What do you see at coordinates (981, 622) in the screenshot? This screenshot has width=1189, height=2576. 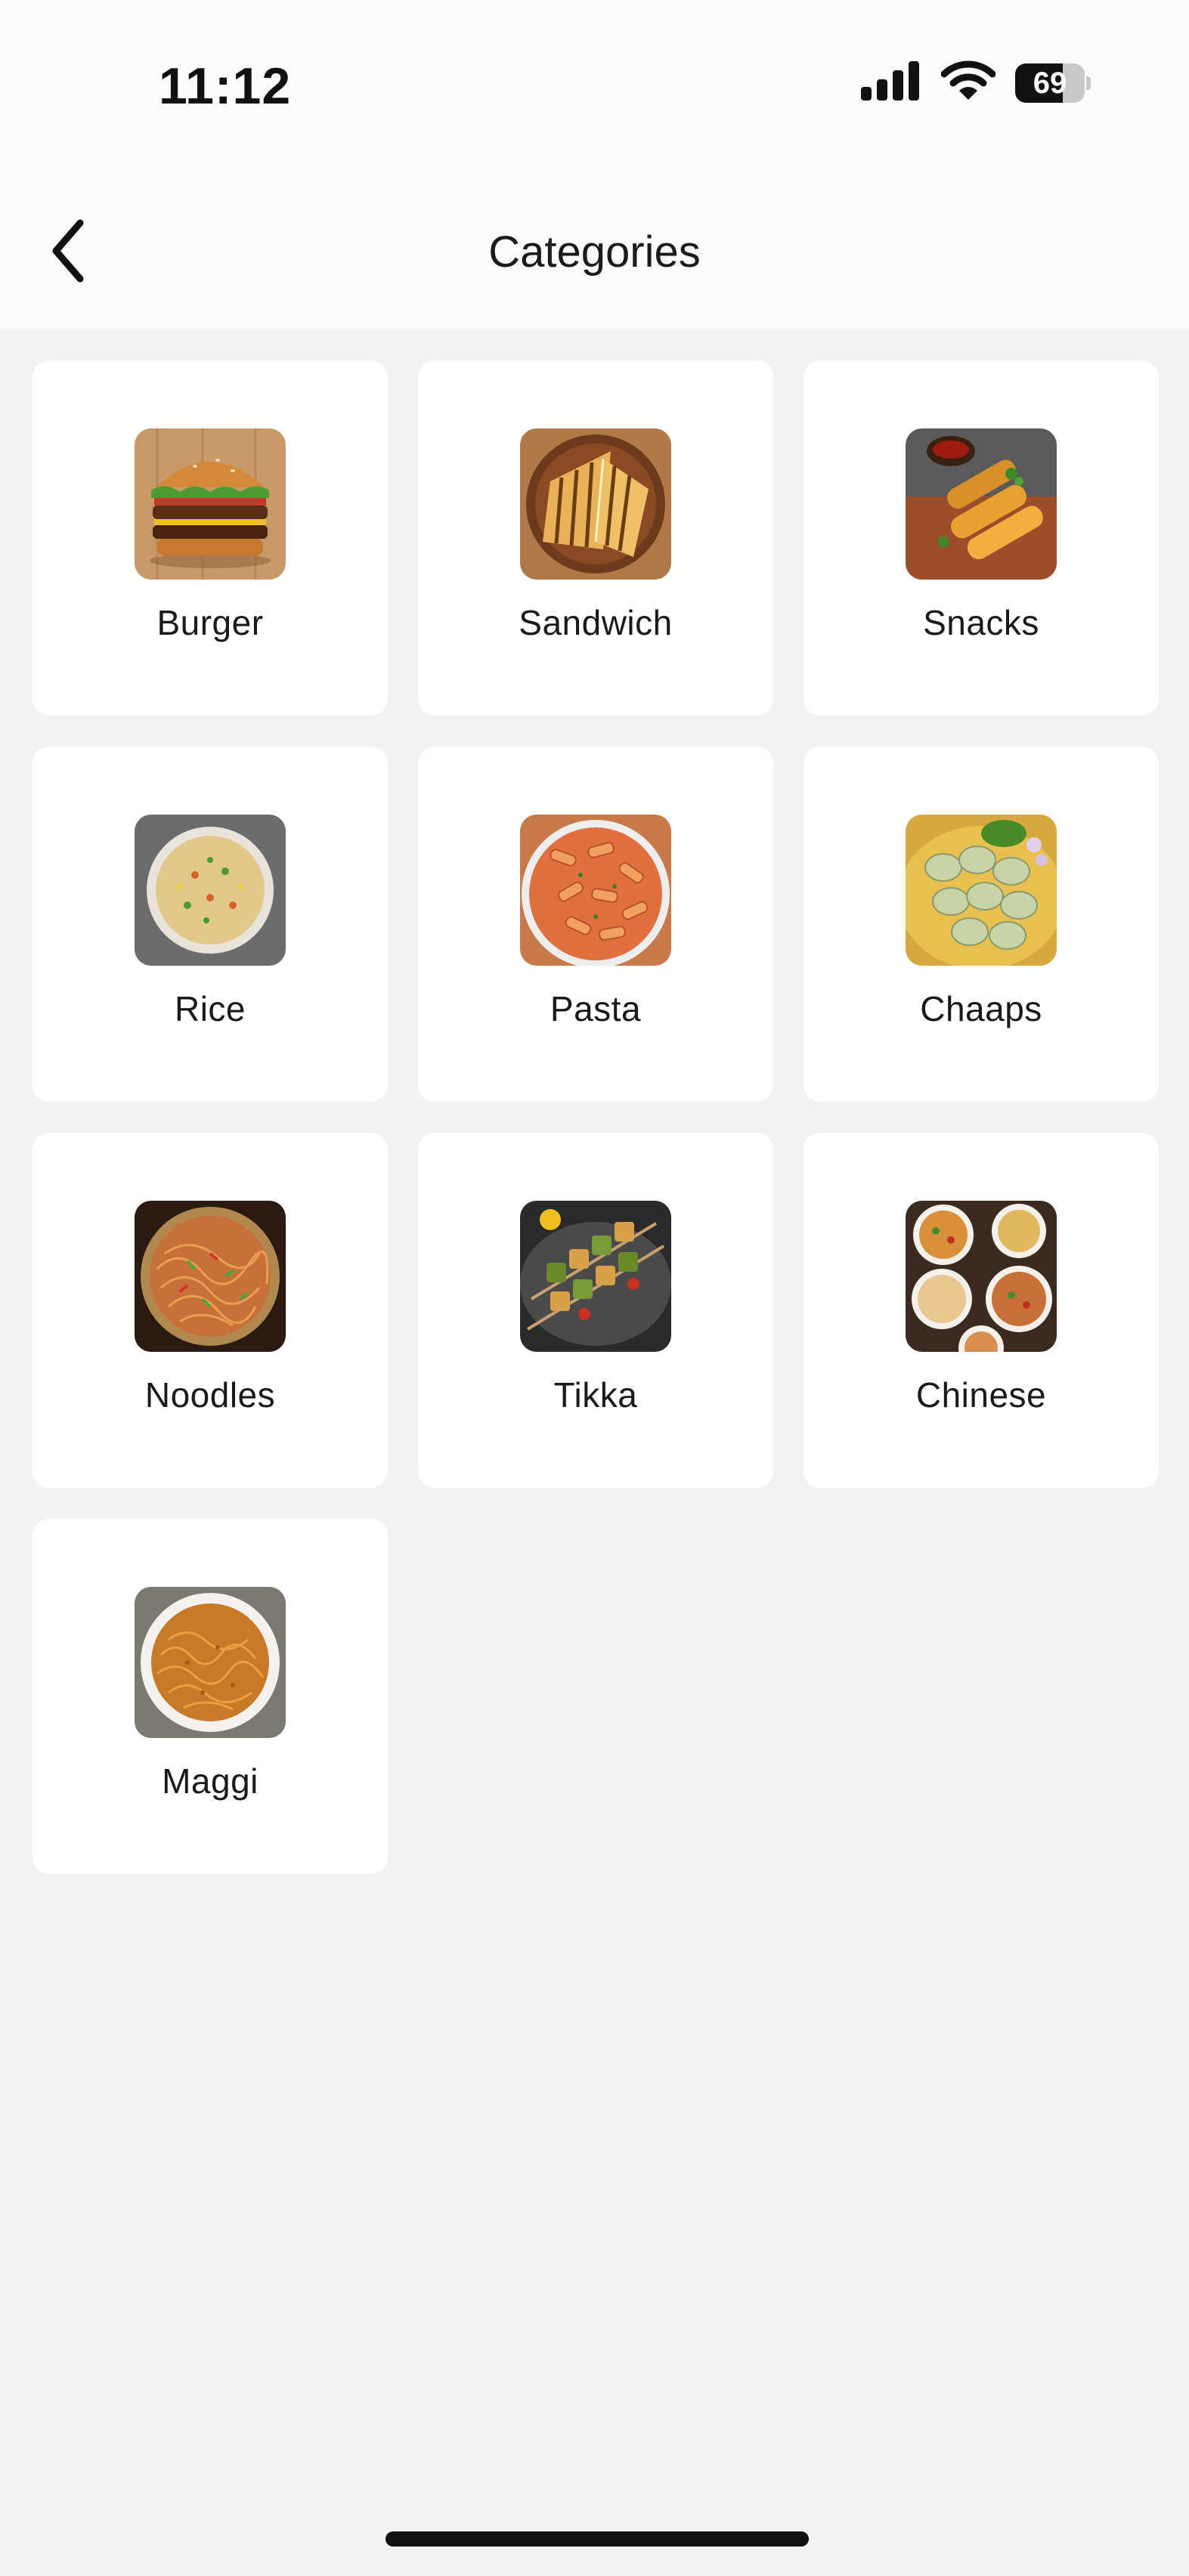 I see `category-label: Snacks` at bounding box center [981, 622].